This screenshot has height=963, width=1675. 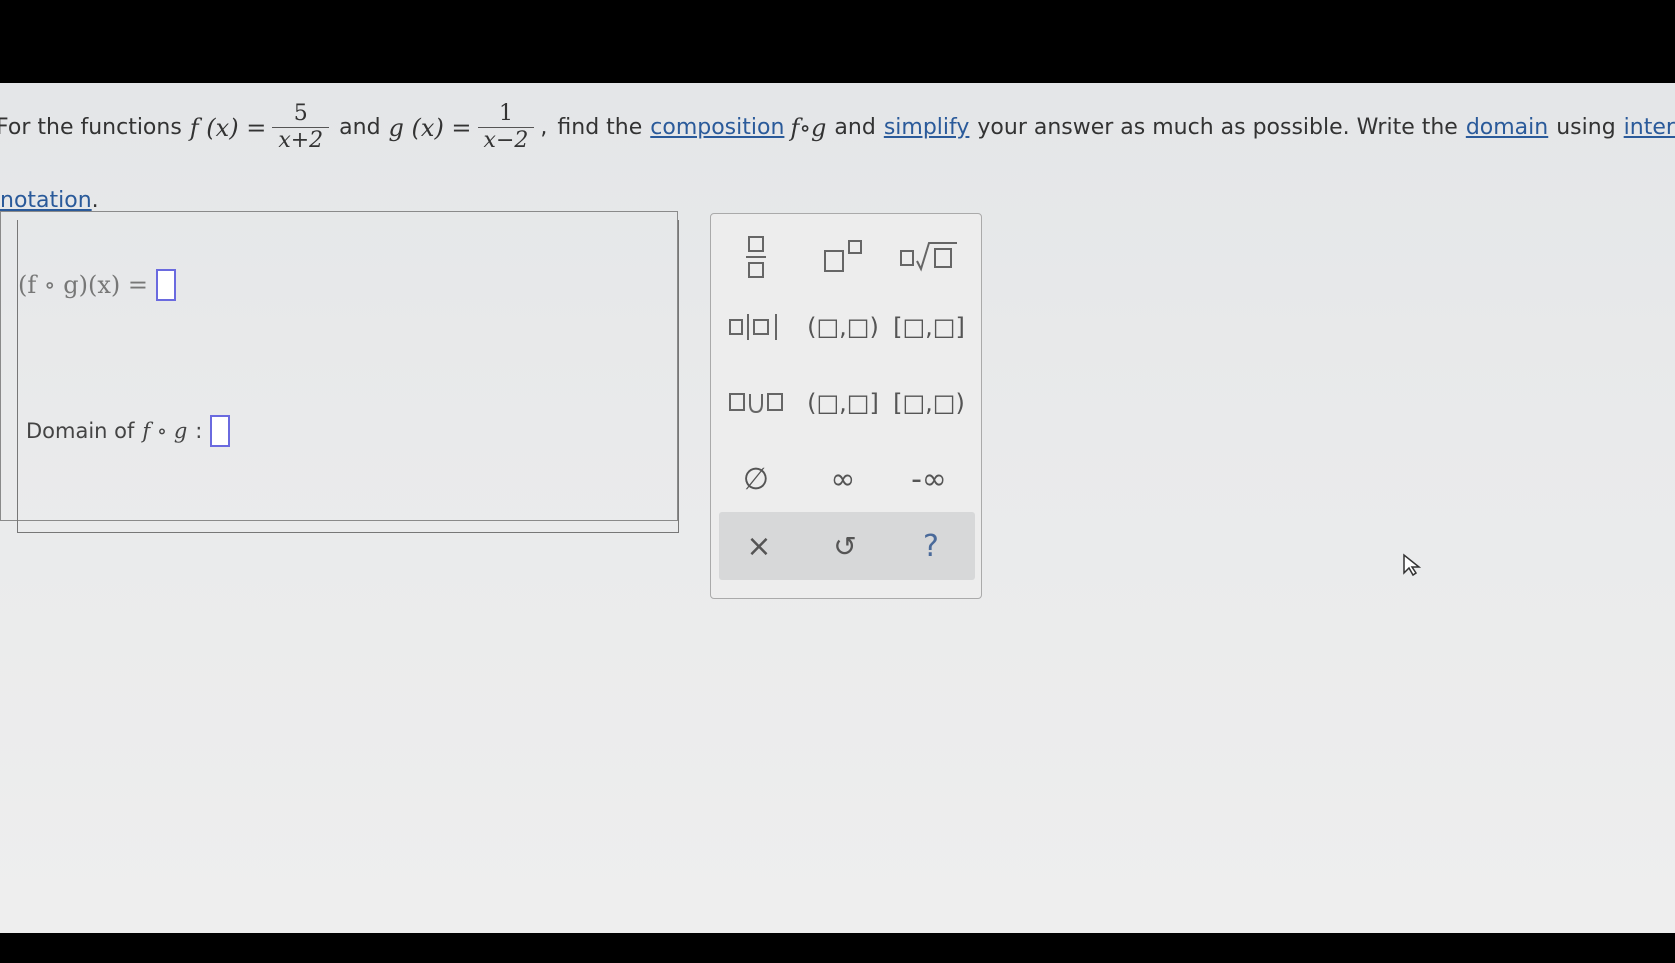 I want to click on open-interval-button: (□,□), so click(x=843, y=327).